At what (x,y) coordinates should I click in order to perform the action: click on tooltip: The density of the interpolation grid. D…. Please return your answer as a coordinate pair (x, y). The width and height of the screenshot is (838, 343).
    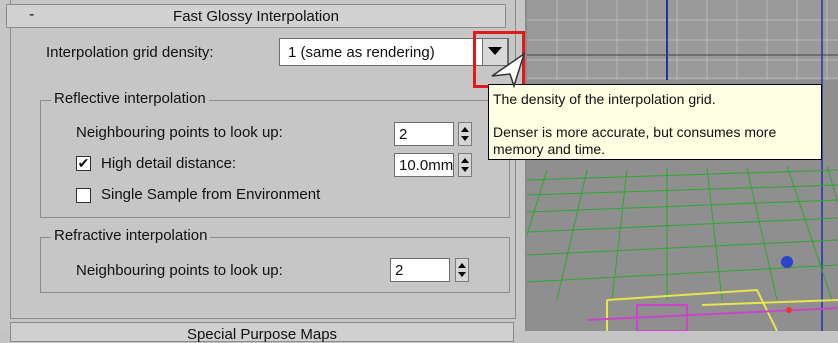
    Looking at the image, I should click on (655, 122).